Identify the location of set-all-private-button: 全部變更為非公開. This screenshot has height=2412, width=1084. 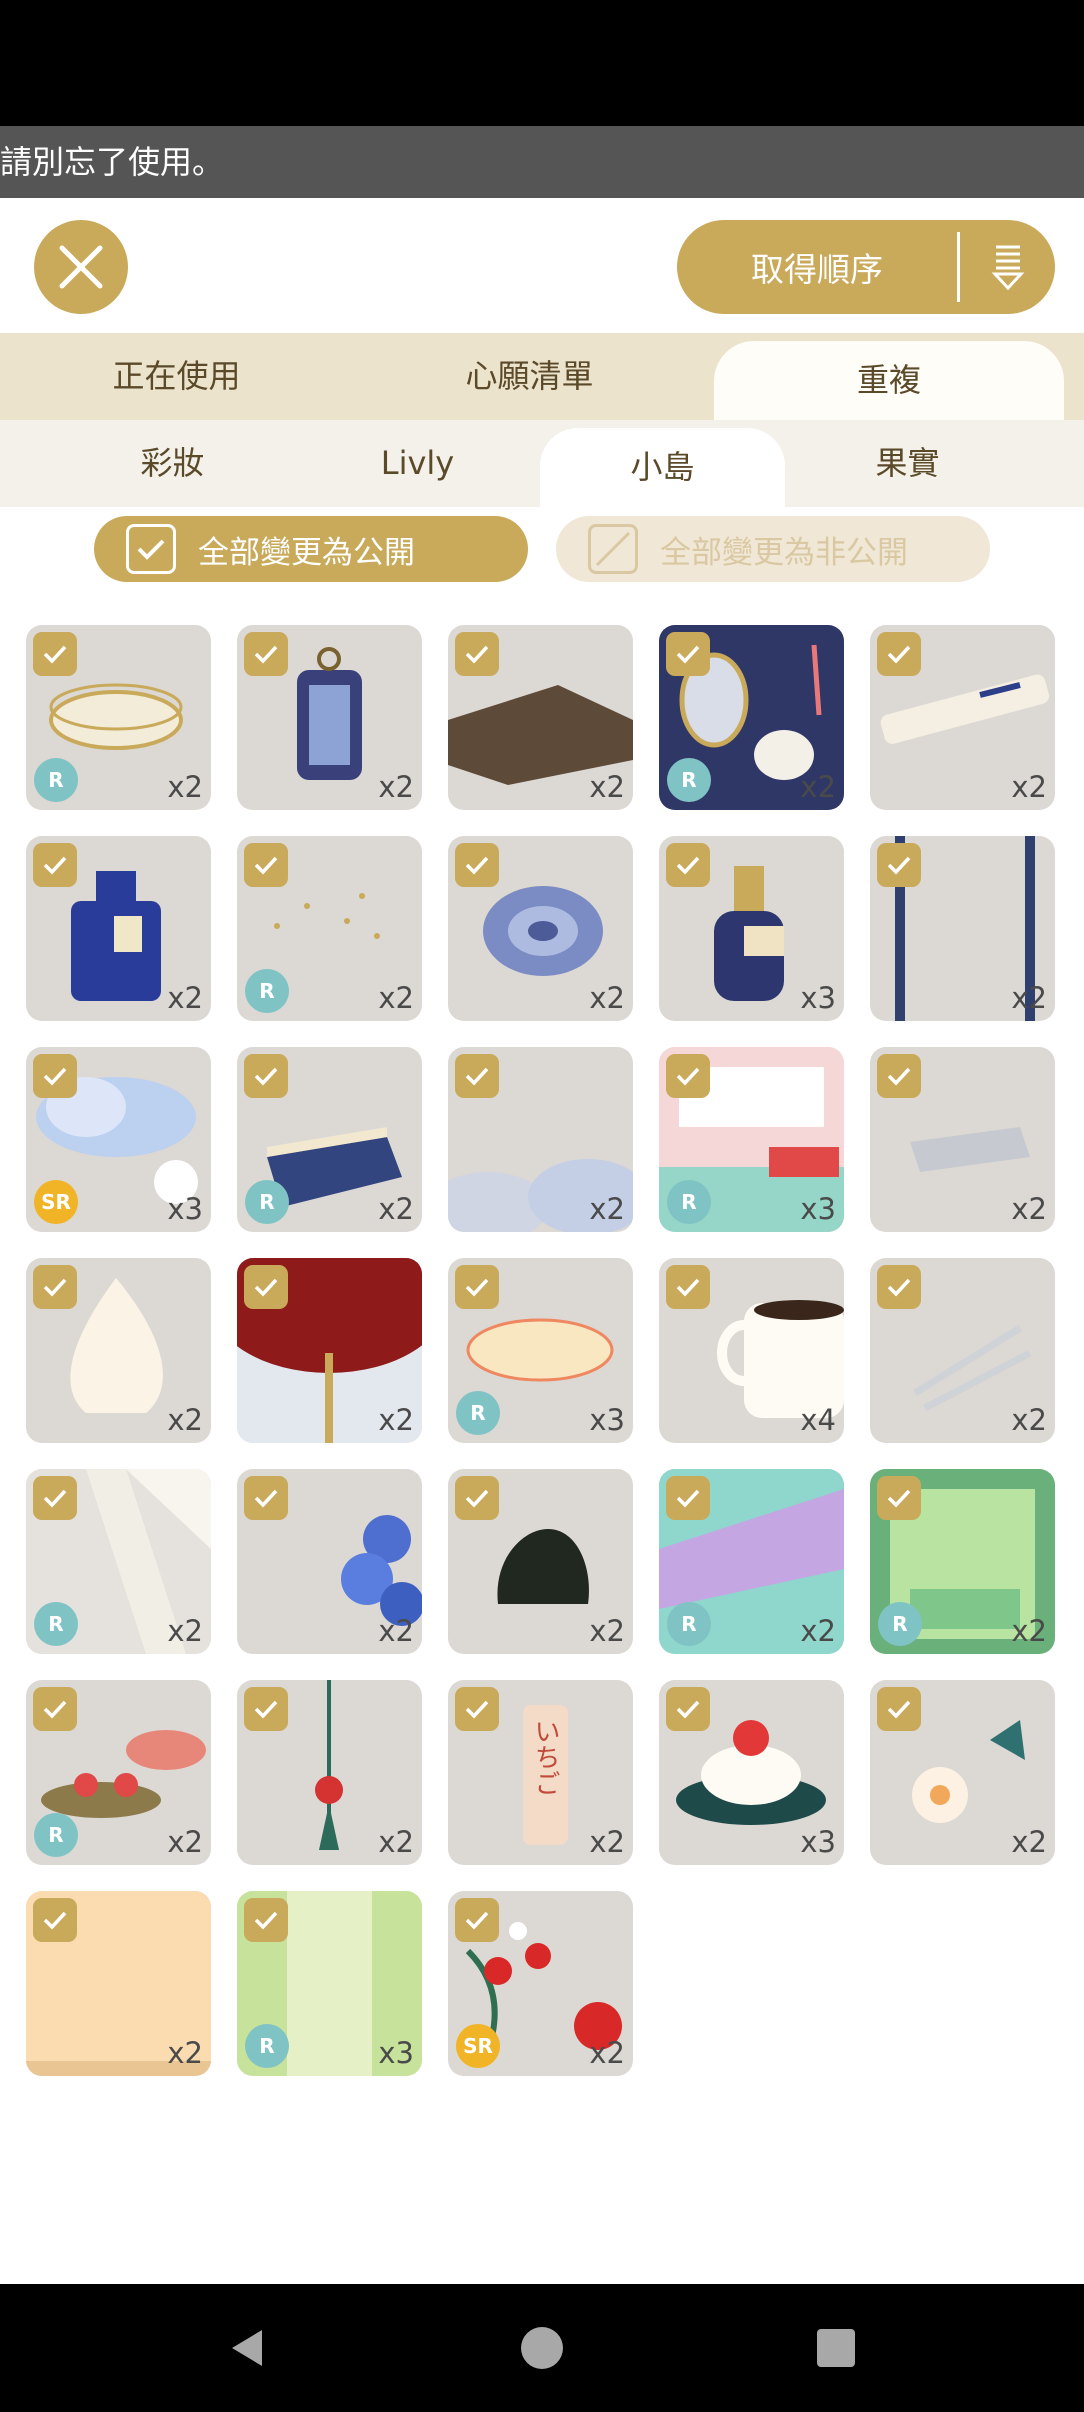
(773, 549).